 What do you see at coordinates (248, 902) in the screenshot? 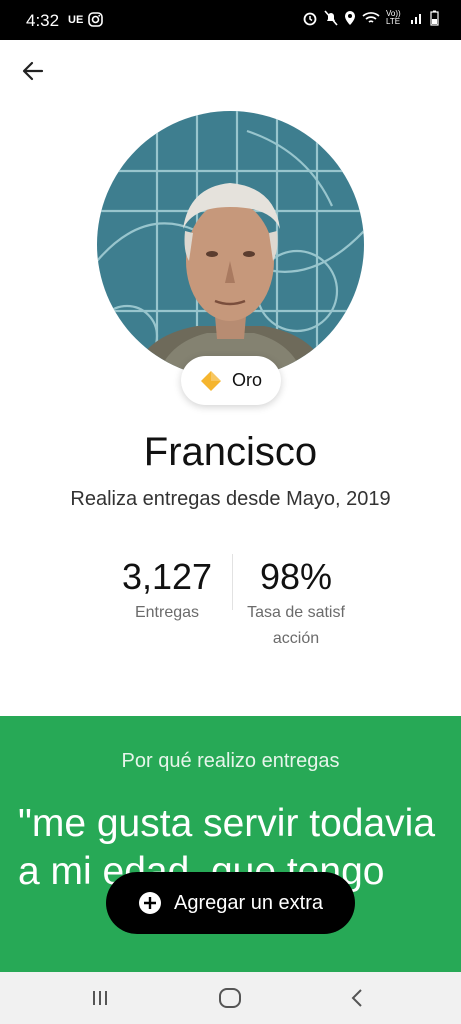
I see `add-extra-label: Agregar un extra` at bounding box center [248, 902].